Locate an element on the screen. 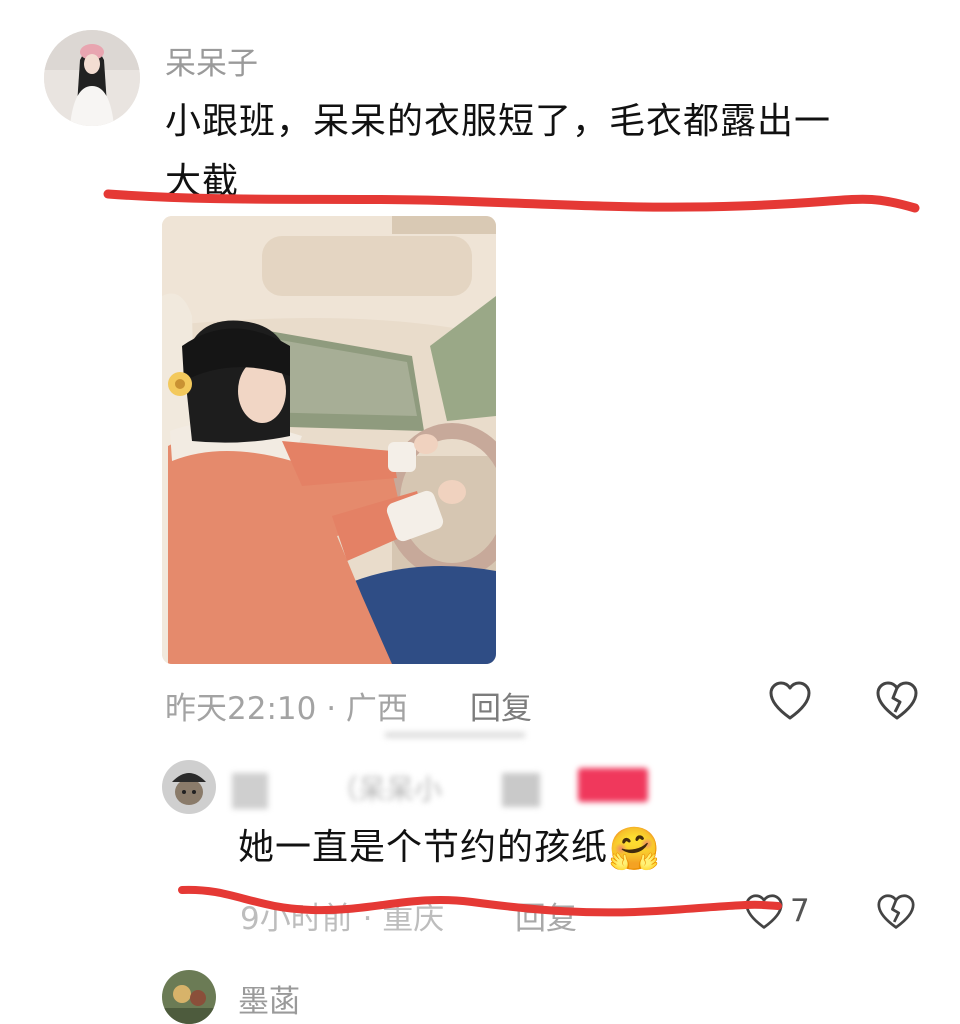 Image resolution: width=960 pixels, height=1024 pixels. main-comment-reply-button: 回复 is located at coordinates (501, 705).